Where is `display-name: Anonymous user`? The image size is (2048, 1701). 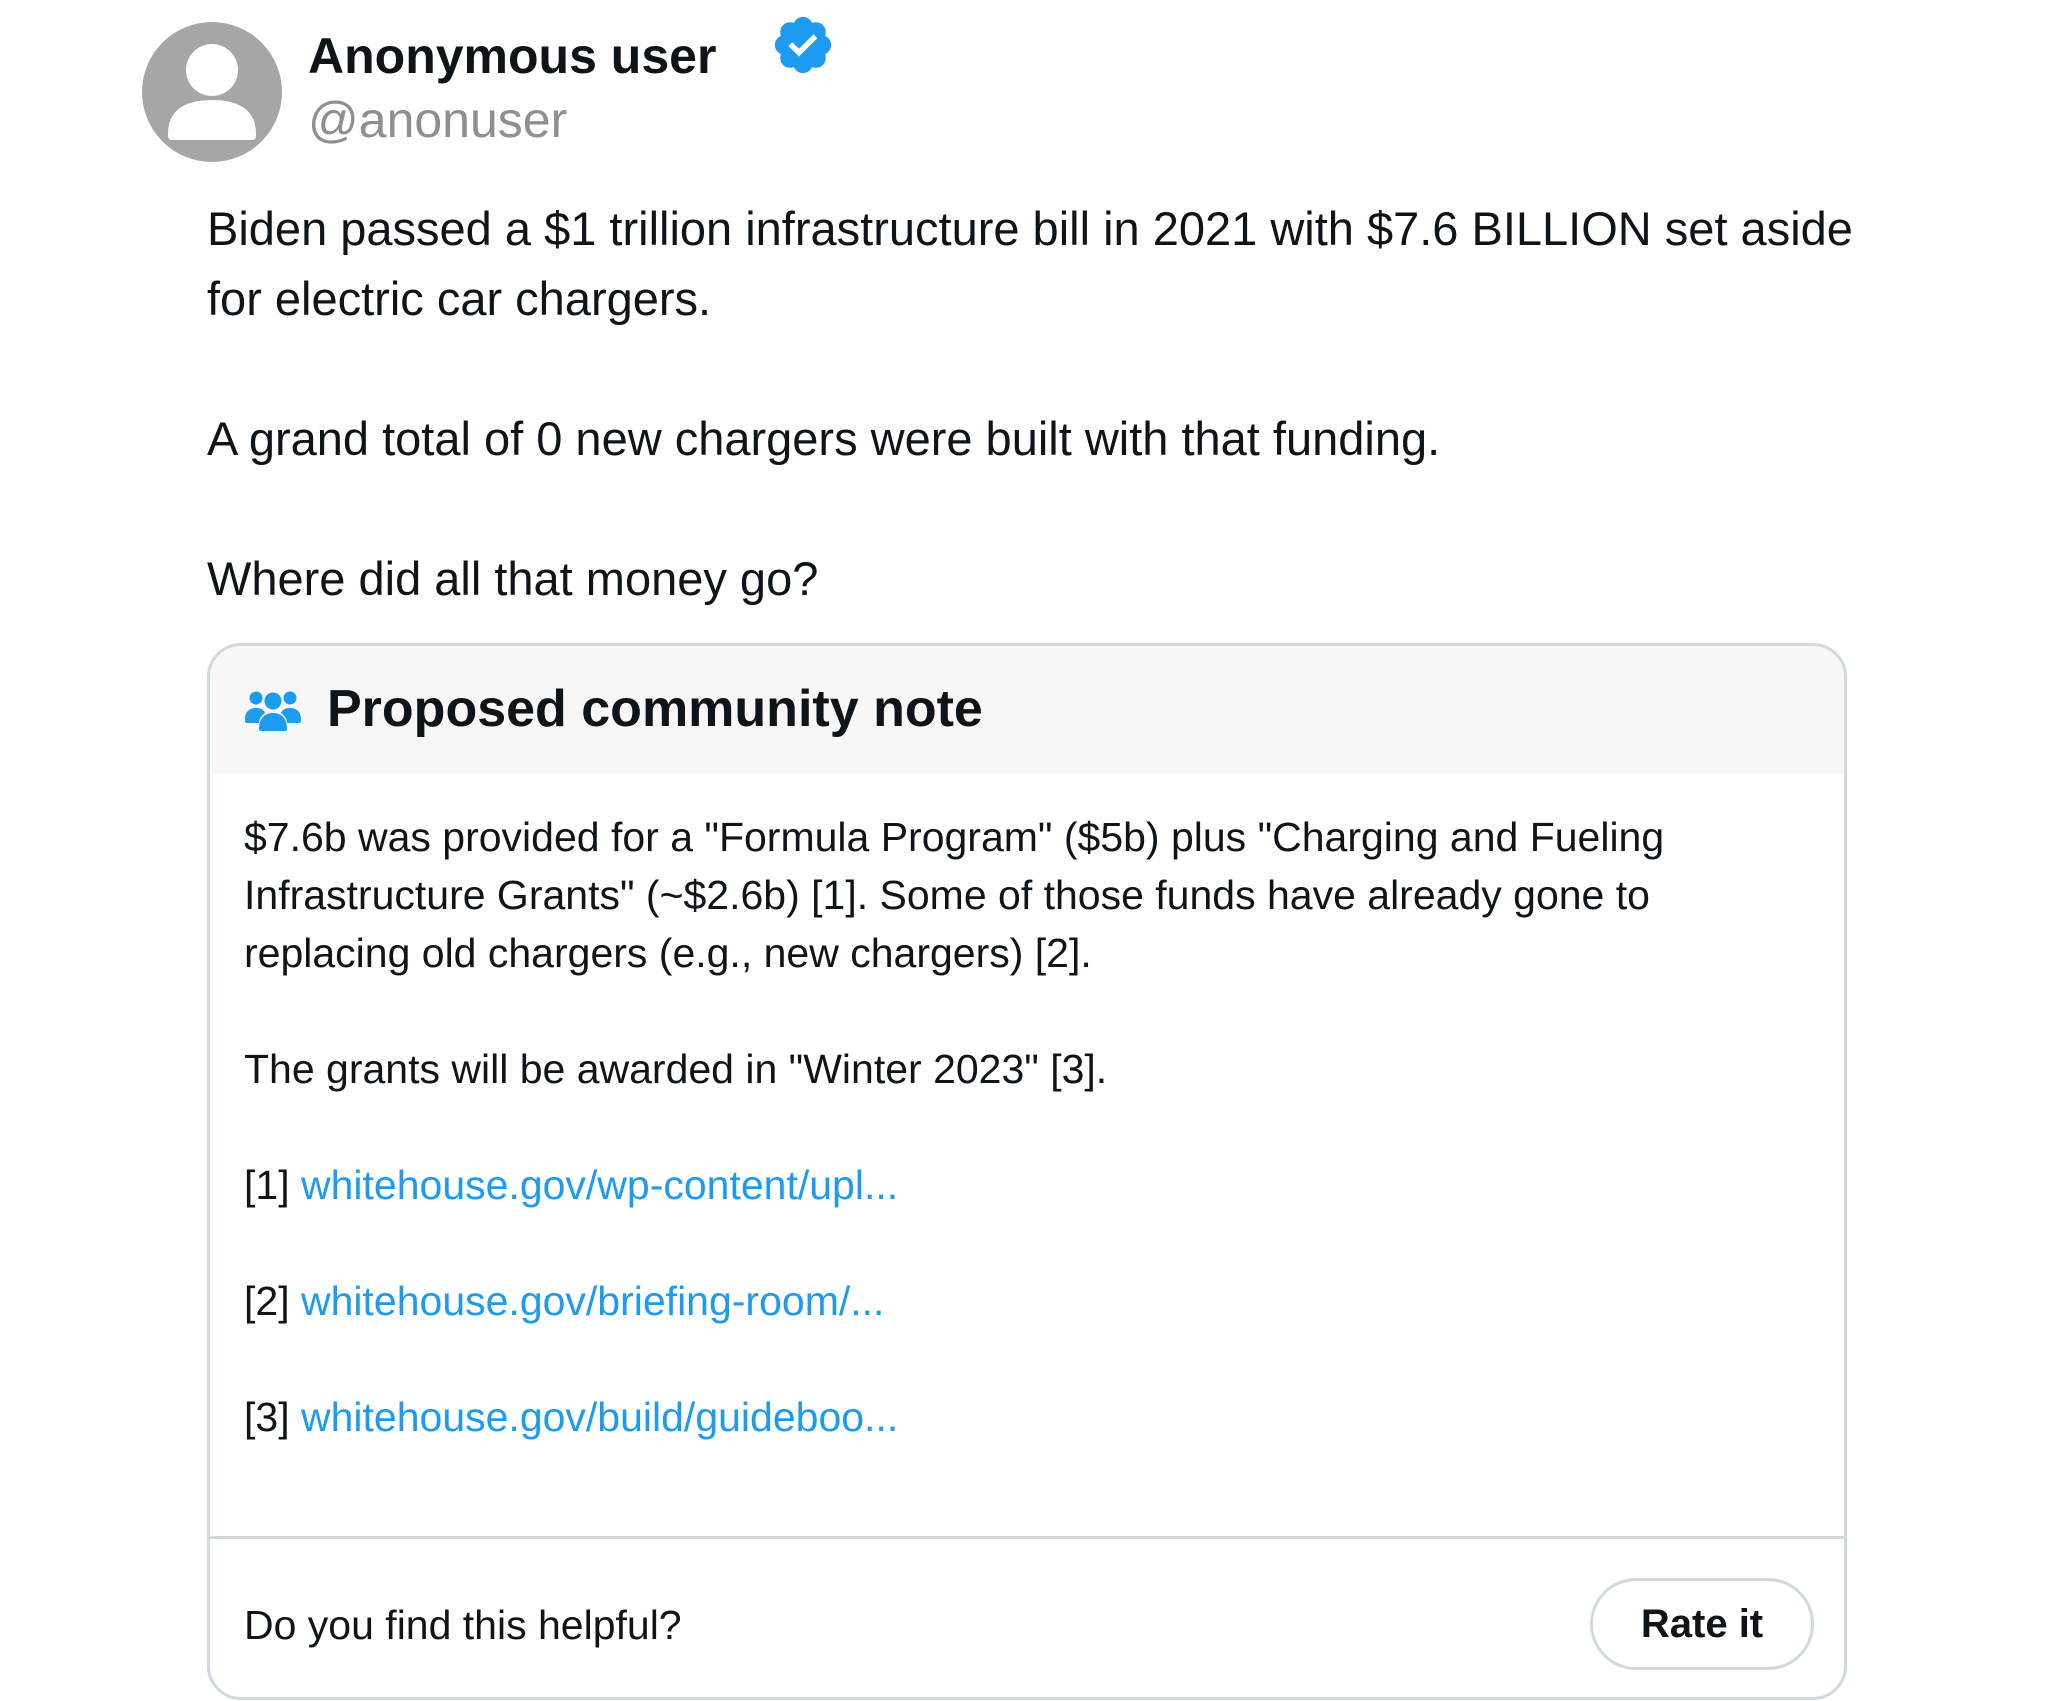 display-name: Anonymous user is located at coordinates (512, 56).